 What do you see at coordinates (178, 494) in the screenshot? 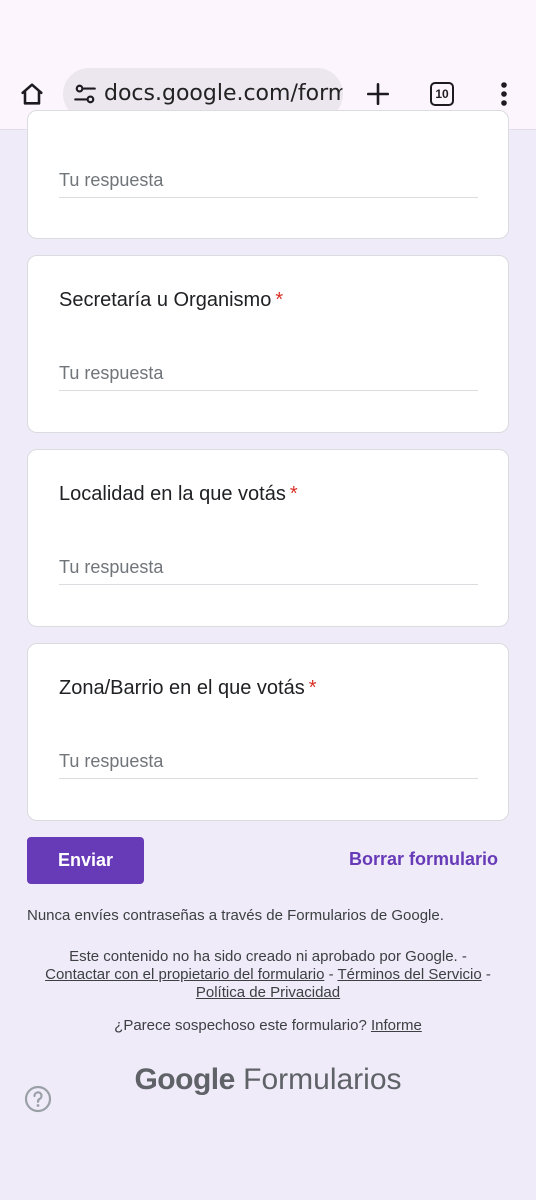
I see `question-label: Localidad en la que votás *` at bounding box center [178, 494].